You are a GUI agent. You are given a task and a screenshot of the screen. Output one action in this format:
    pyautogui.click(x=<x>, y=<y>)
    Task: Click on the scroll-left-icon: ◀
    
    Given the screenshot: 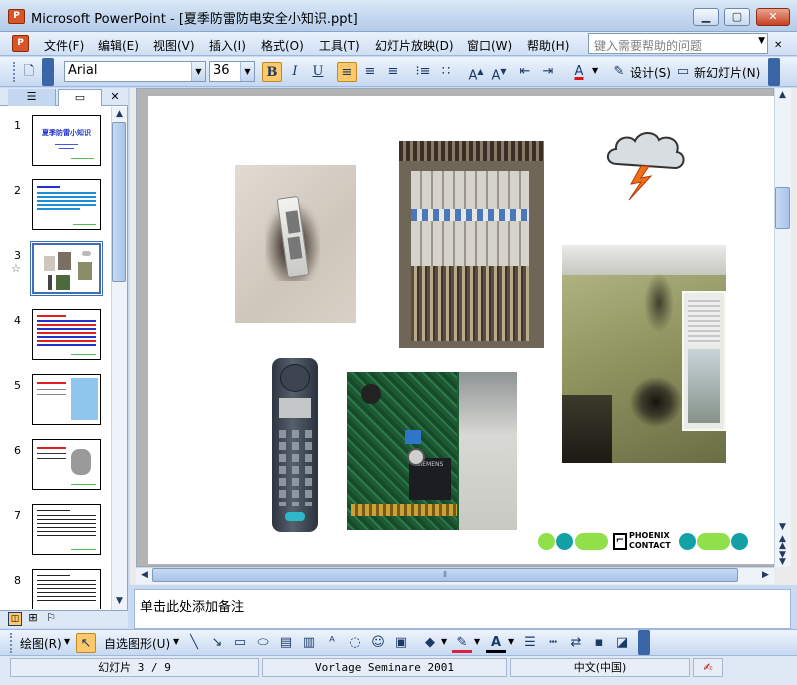 What is the action you would take?
    pyautogui.click(x=144, y=575)
    